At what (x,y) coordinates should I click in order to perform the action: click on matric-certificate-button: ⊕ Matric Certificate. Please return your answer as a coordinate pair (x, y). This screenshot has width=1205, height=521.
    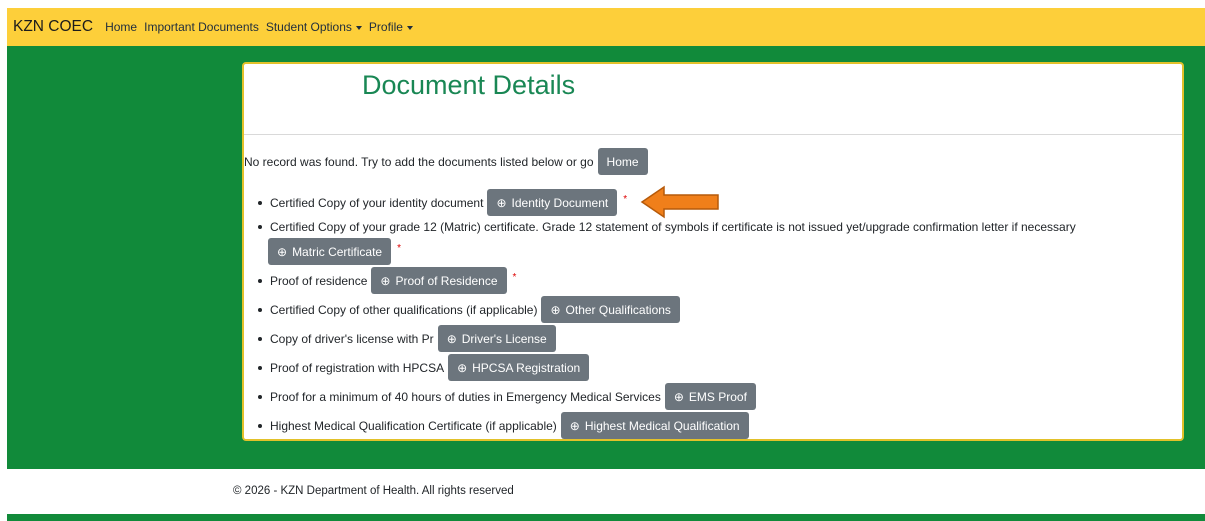
    Looking at the image, I should click on (330, 251).